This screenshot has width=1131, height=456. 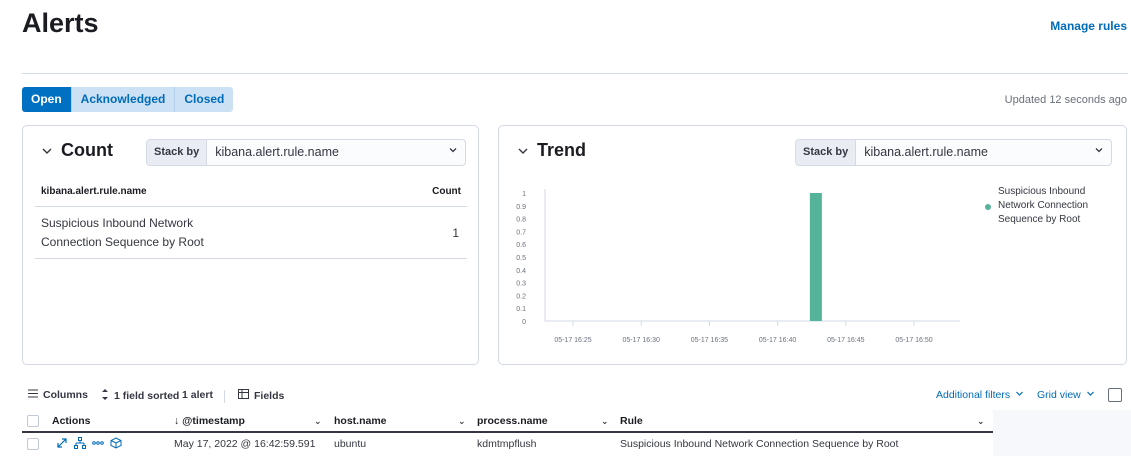 I want to click on process-cell: kdmtmpflush, so click(x=507, y=444).